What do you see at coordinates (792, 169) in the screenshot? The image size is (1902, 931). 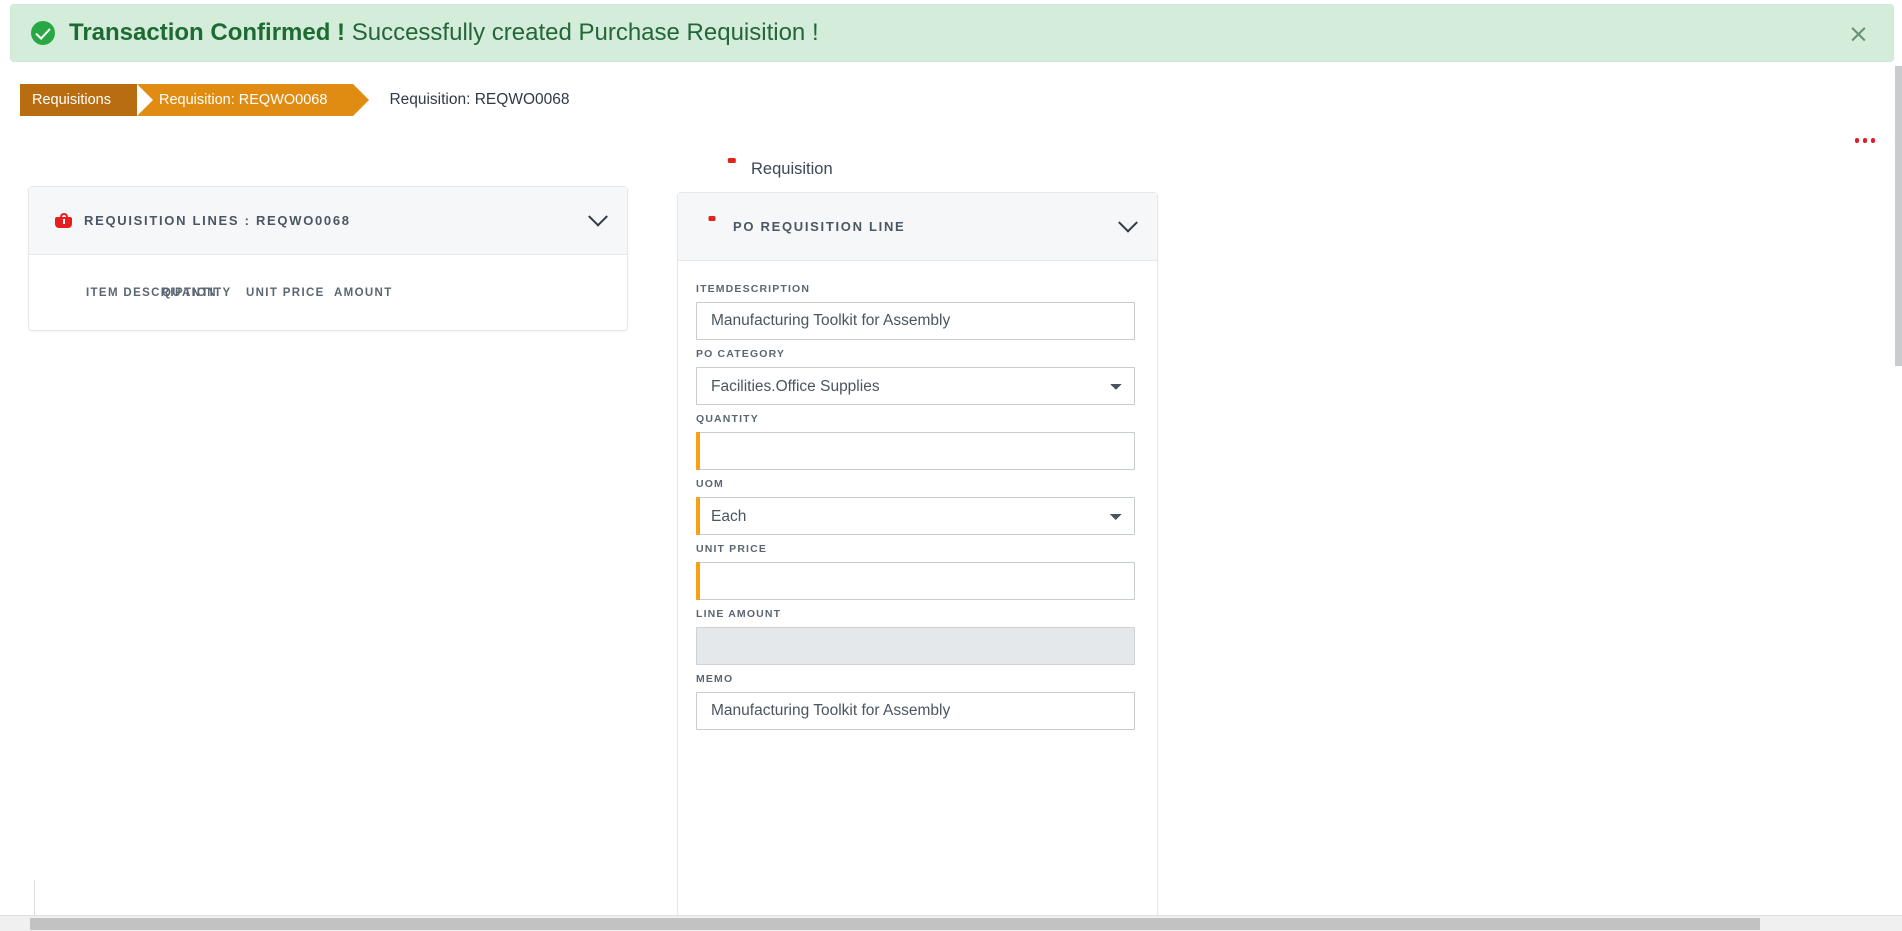 I see `tab-requisition-label: Requisition` at bounding box center [792, 169].